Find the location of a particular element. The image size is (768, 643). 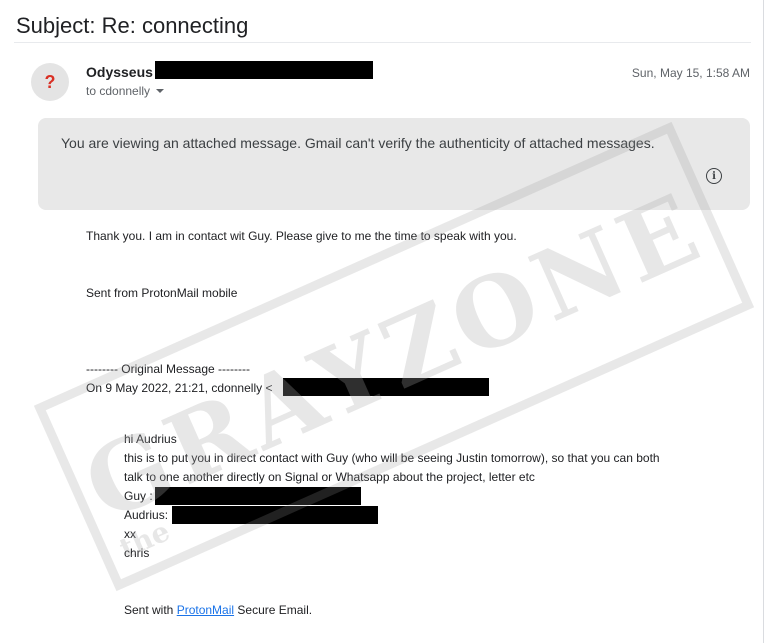

footer-suffix: Secure Email. is located at coordinates (273, 610).